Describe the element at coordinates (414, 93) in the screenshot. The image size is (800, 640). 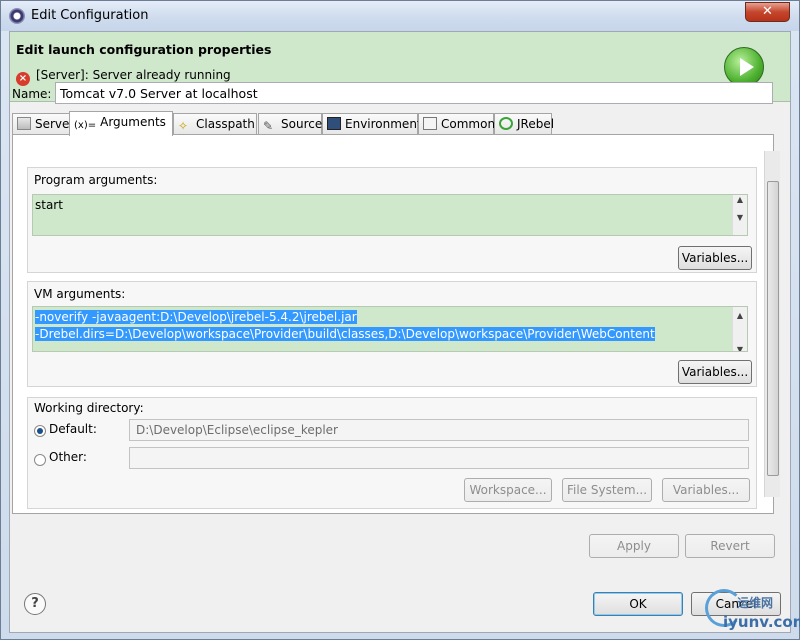
I see `name-input: Tomcat v7.0 Server at localhost` at that location.